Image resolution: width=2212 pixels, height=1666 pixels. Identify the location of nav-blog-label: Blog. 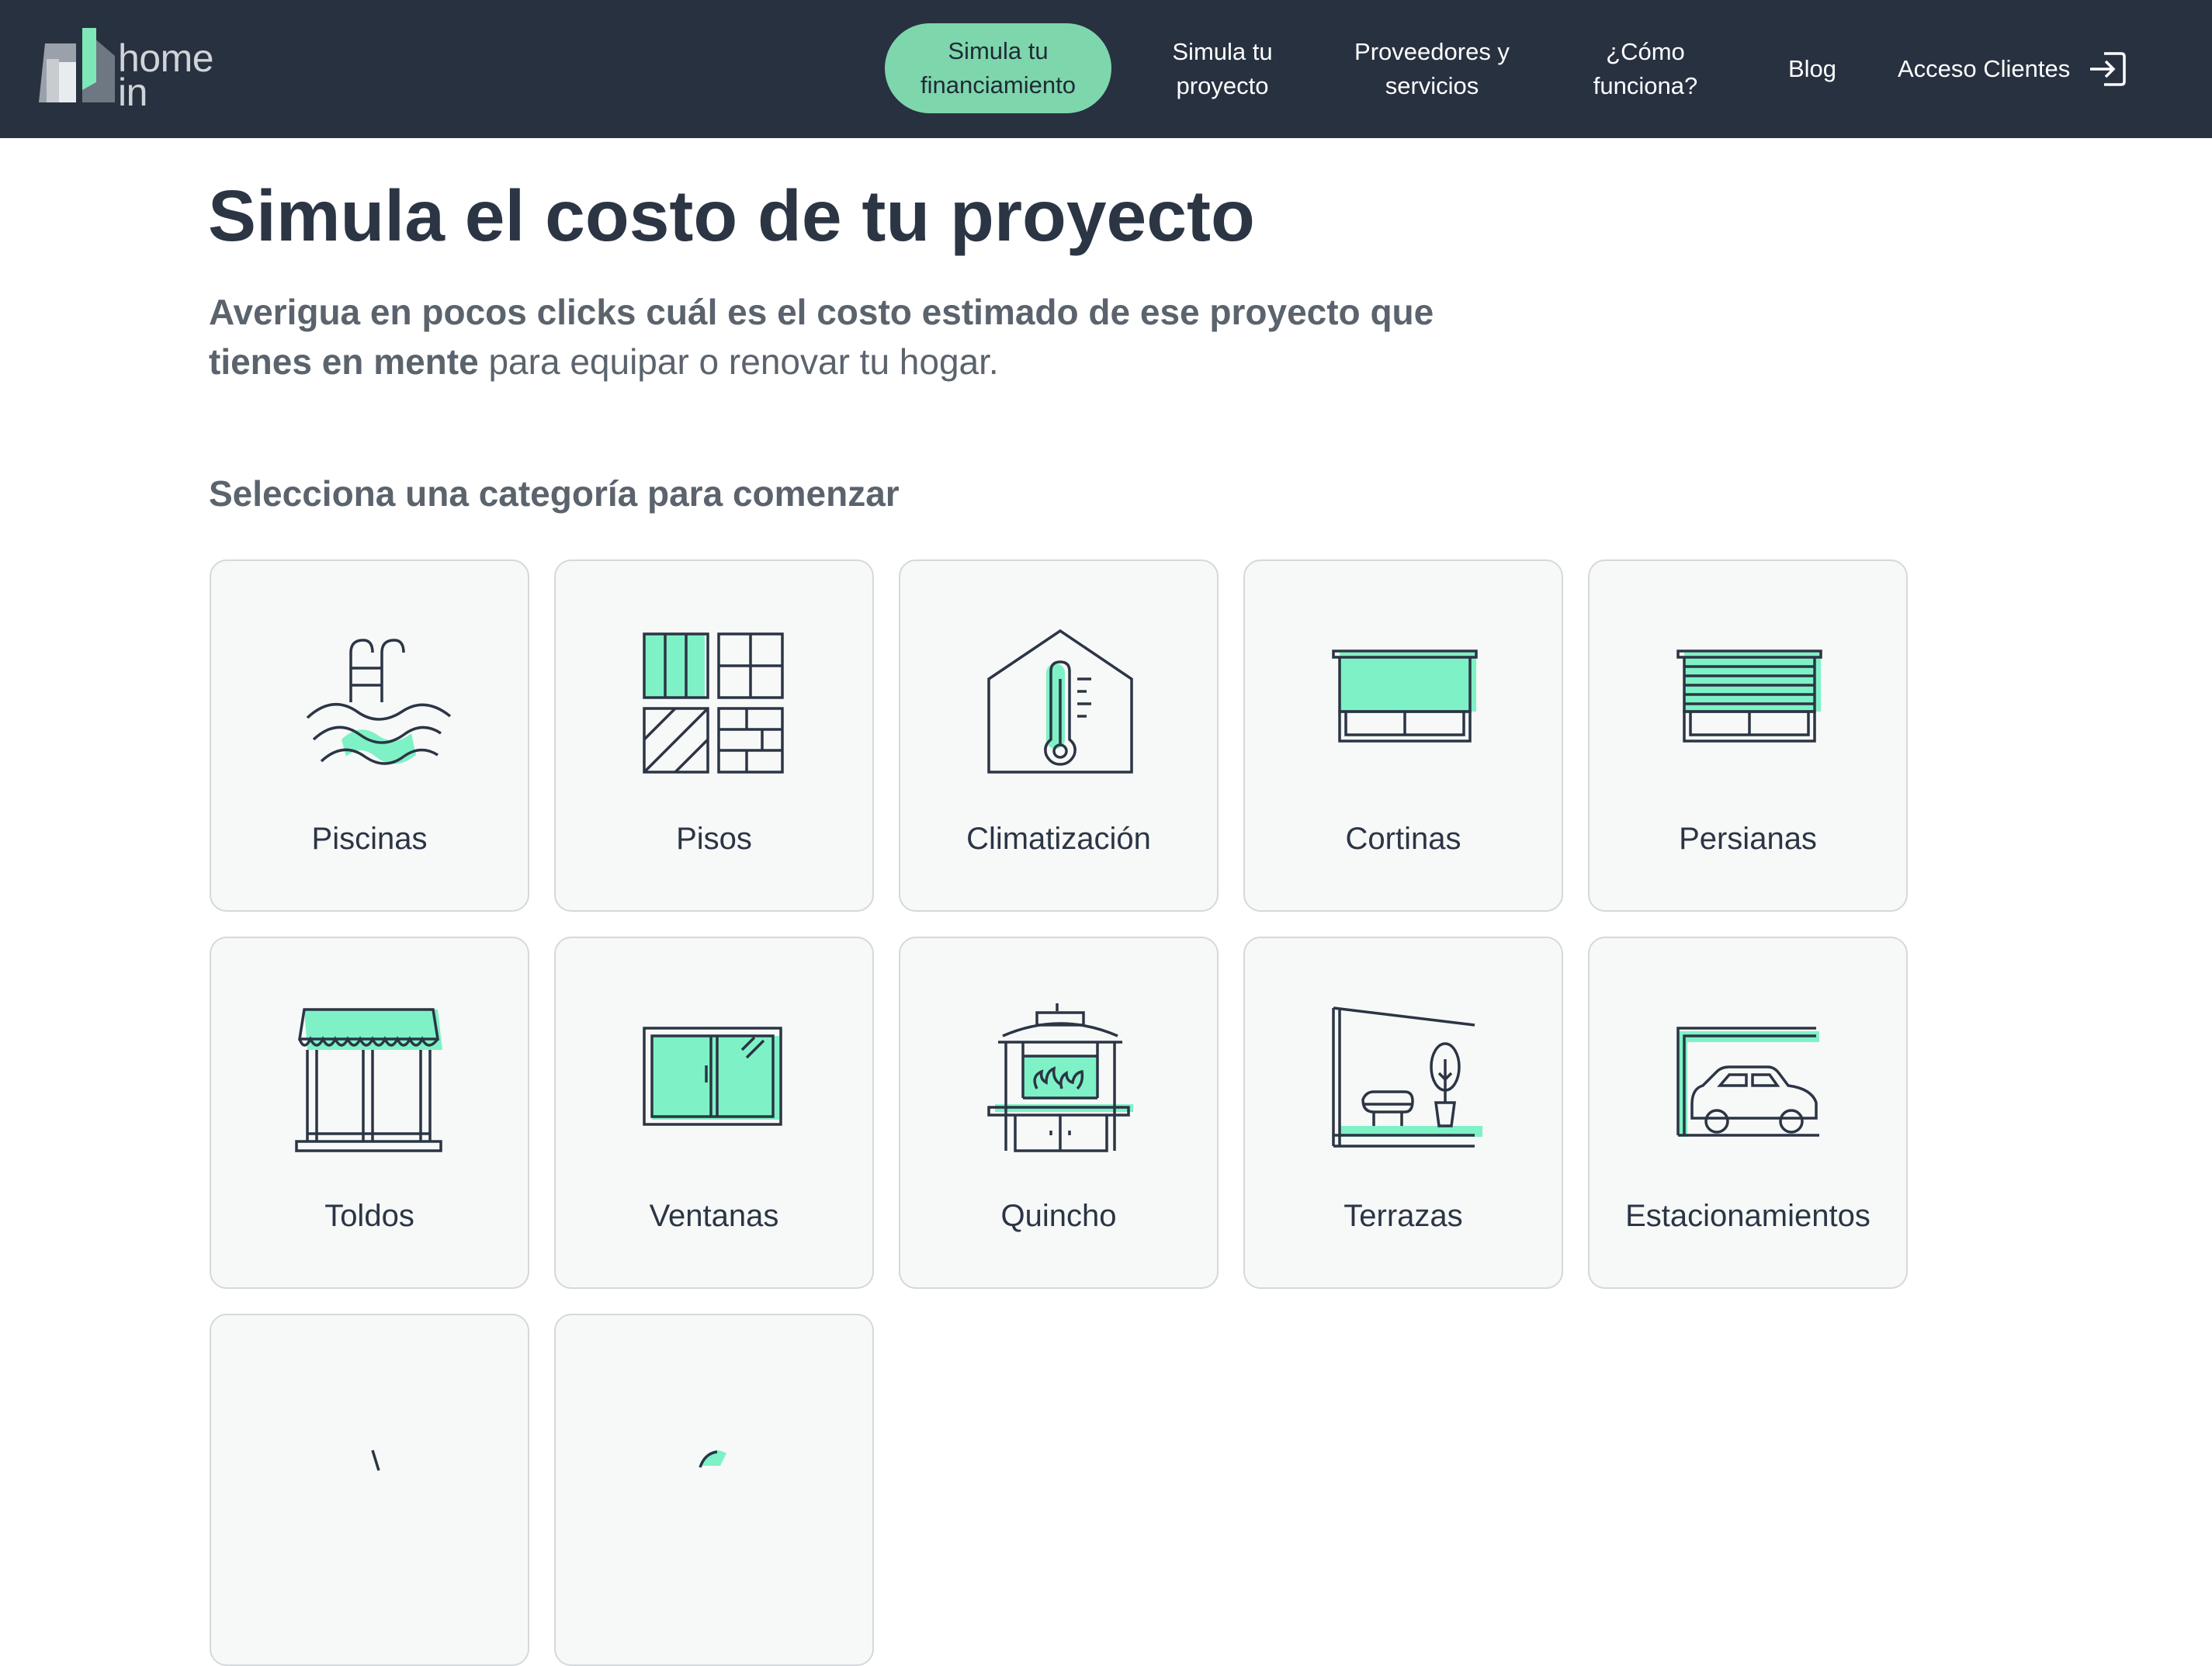
(1812, 68).